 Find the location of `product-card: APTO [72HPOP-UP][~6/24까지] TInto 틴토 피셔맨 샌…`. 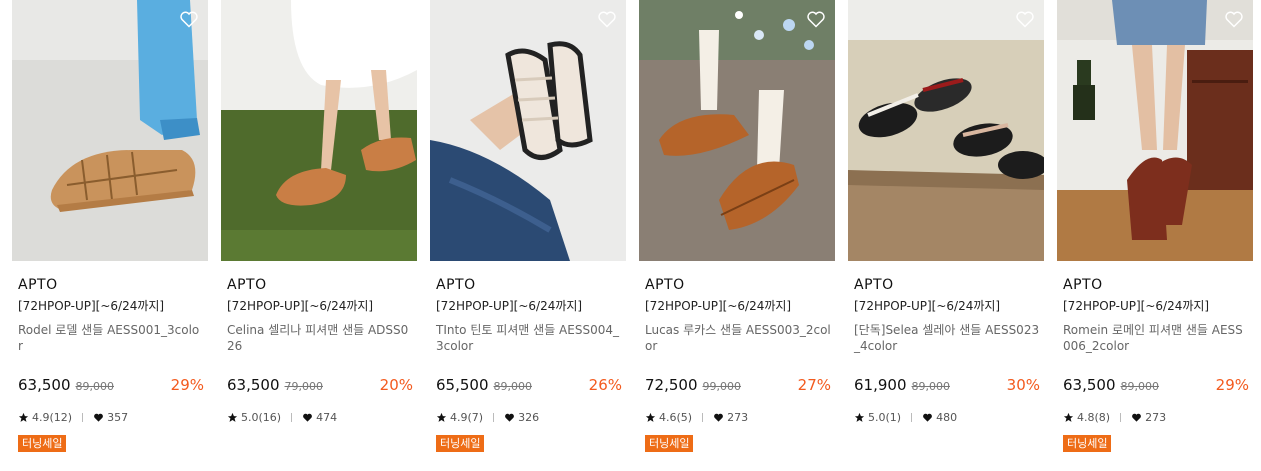

product-card: APTO [72HPOP-UP][~6/24까지] TInto 틴토 피셔맨 샌… is located at coordinates (528, 226).